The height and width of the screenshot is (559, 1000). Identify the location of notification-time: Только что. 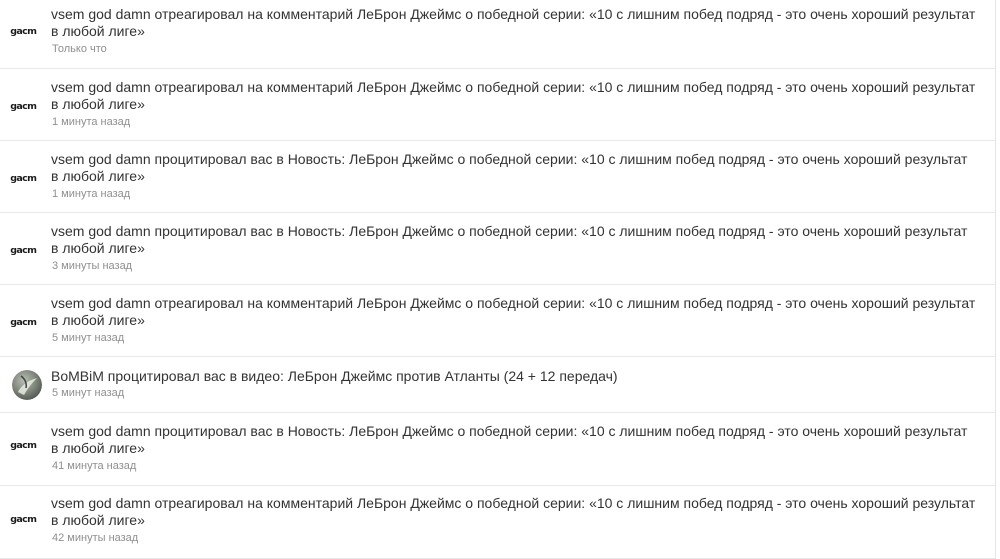
(79, 49).